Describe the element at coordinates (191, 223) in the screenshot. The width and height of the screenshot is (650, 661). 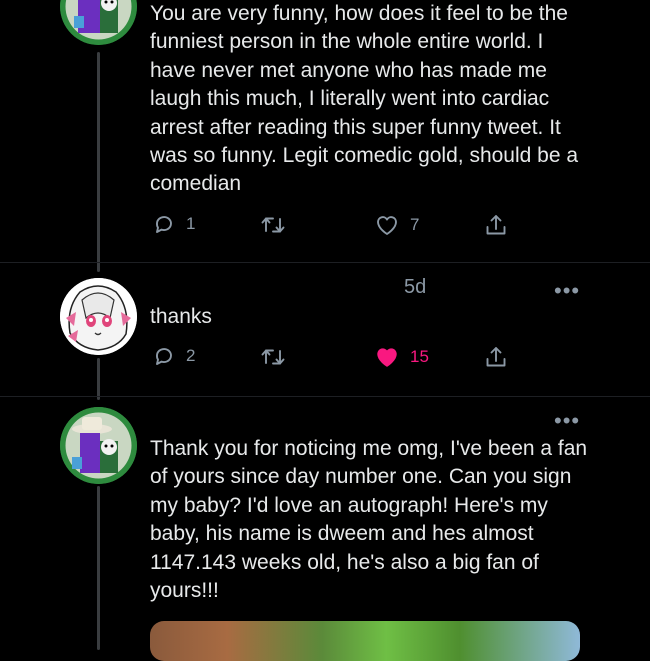
I see `reply-count-1: 1` at that location.